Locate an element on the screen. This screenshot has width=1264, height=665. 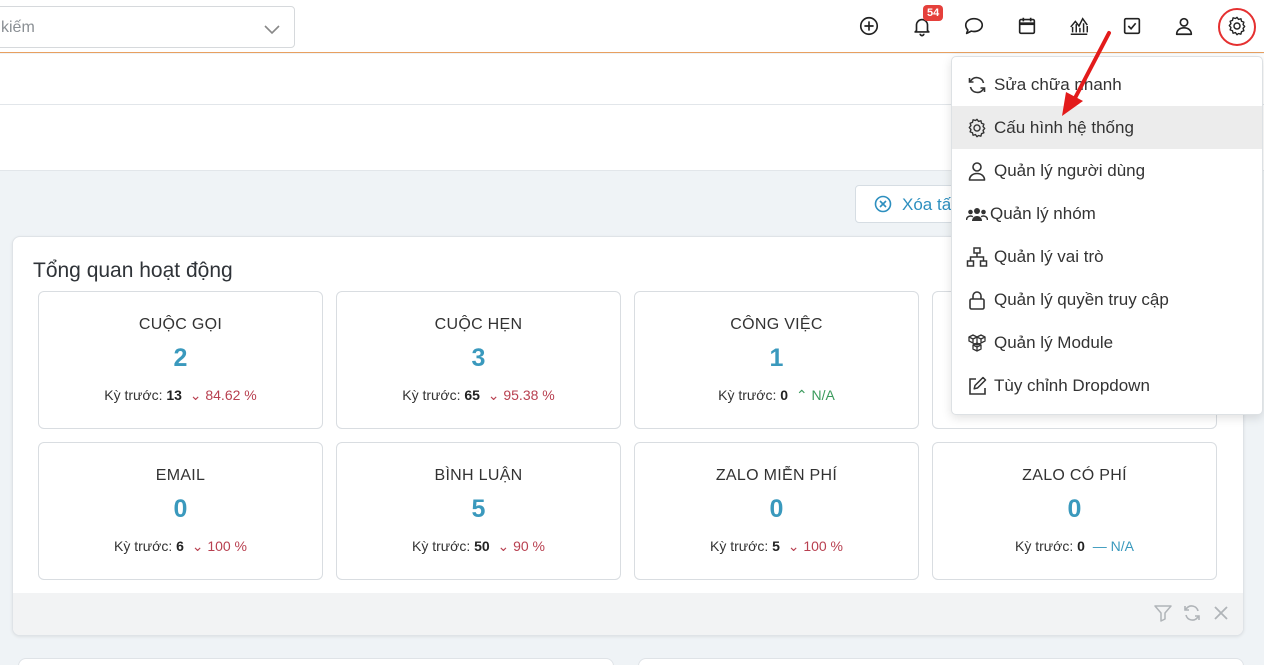
stat-card: CUỘC HẸN 3 Kỳ trước: 65 ⌄ 95.38 % is located at coordinates (478, 360).